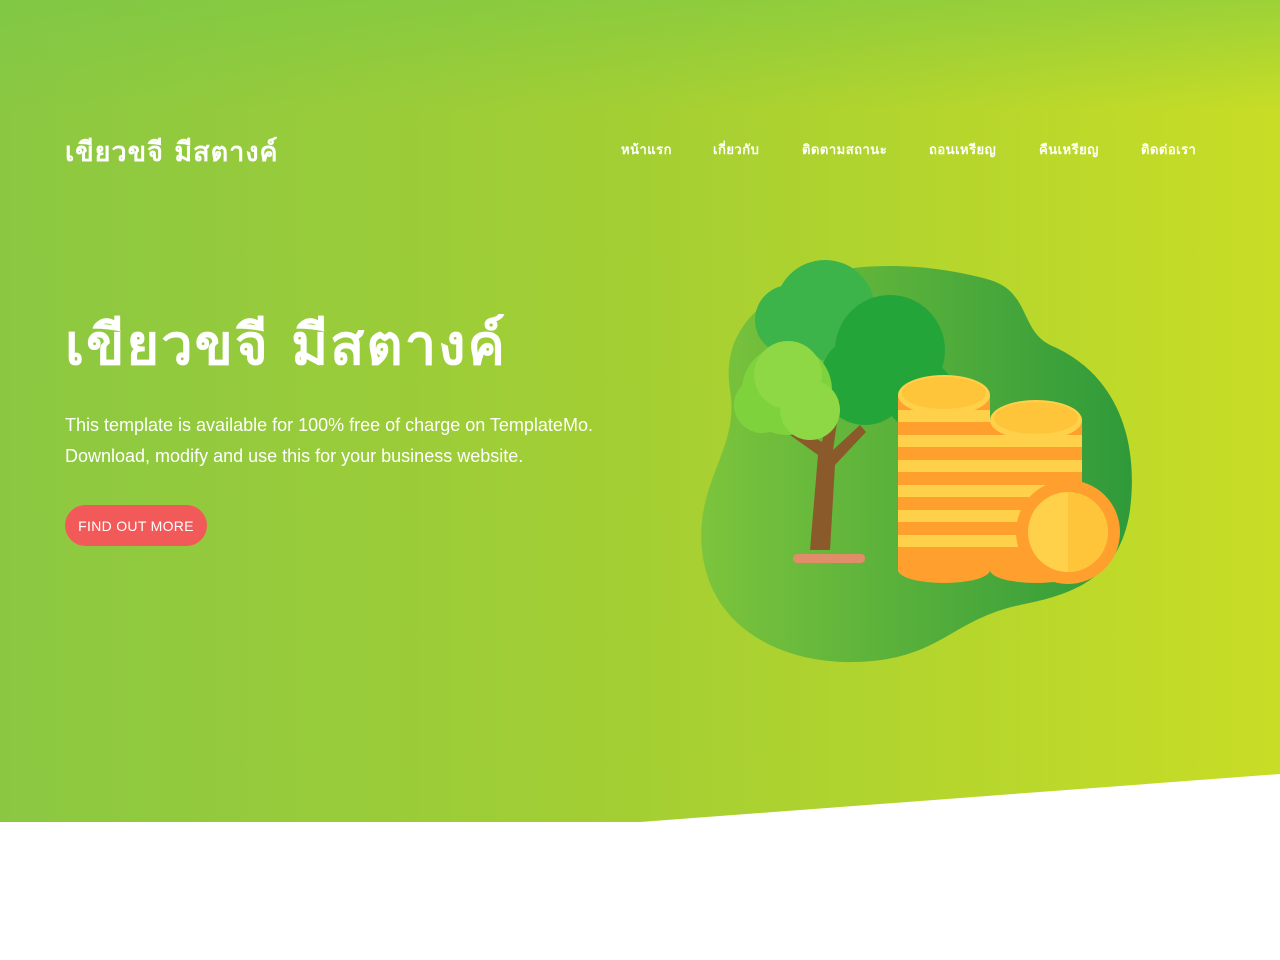 This screenshot has height=960, width=1280. I want to click on hero-top-haze, so click(640, 55).